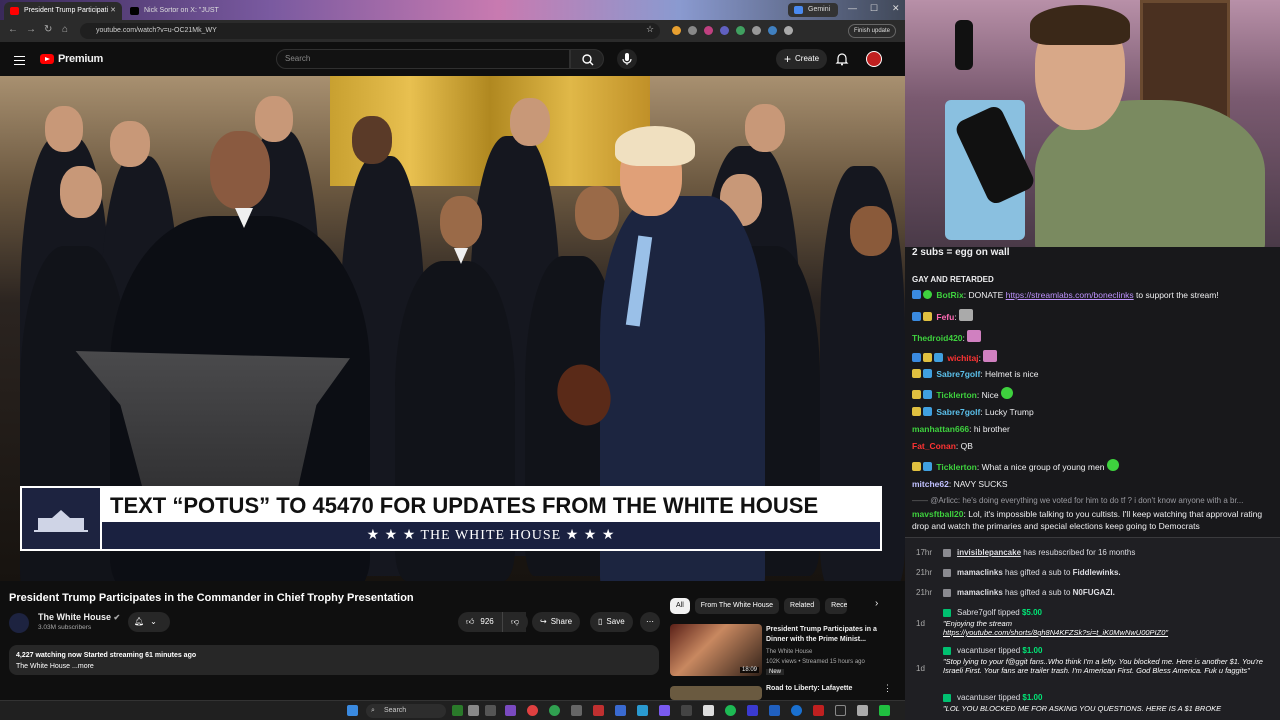 The width and height of the screenshot is (1280, 720). What do you see at coordinates (788, 30) in the screenshot?
I see `profile-icon` at bounding box center [788, 30].